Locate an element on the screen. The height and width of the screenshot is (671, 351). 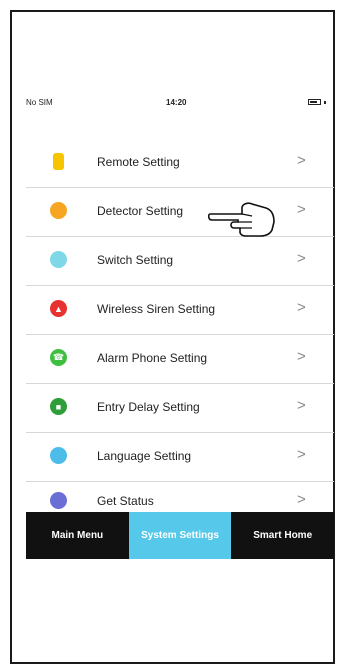
siren-icon: ▲ is located at coordinates (58, 308).